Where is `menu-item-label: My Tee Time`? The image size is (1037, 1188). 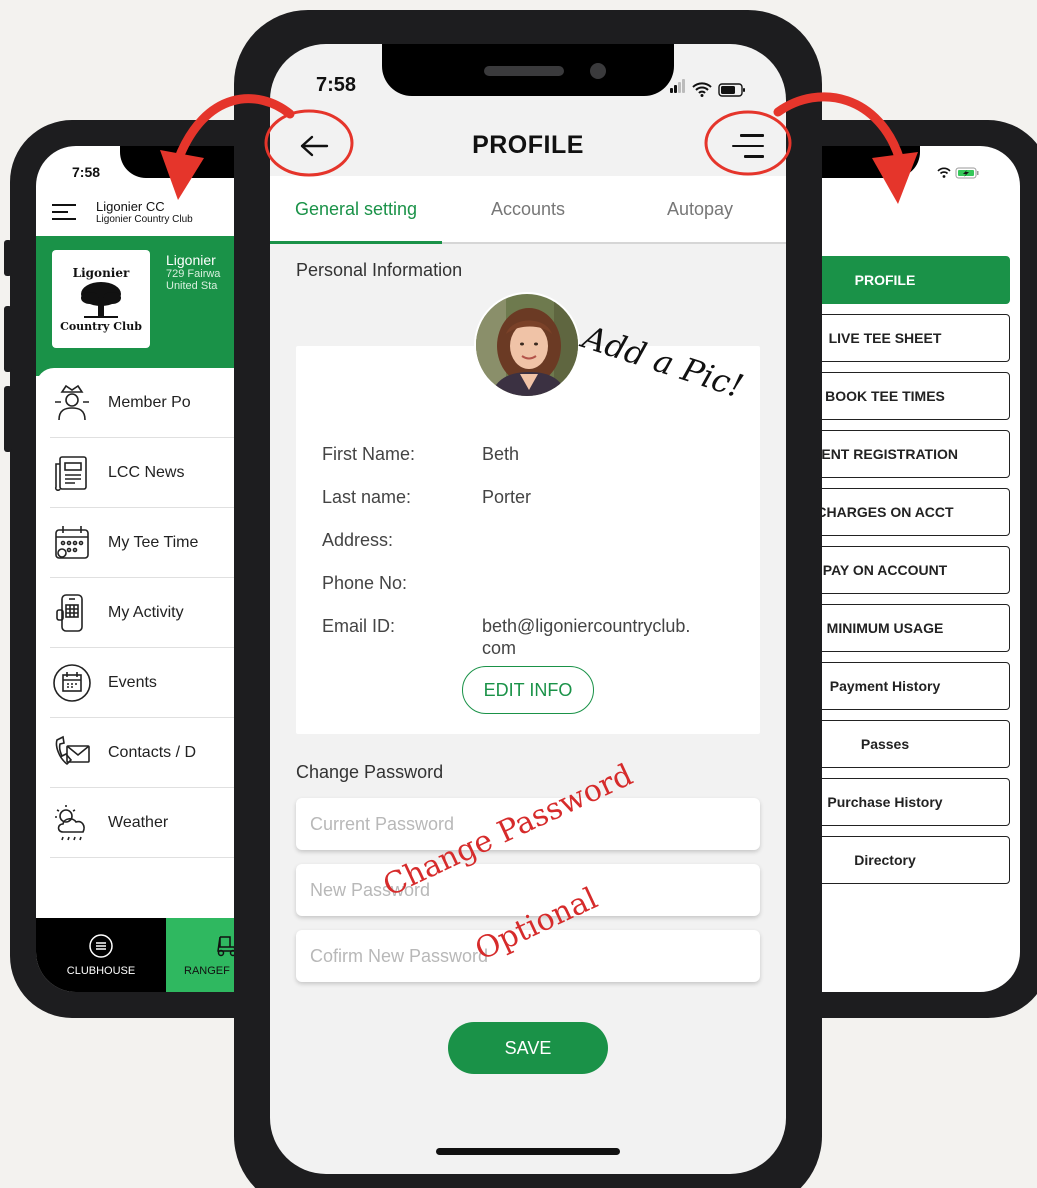
menu-item-label: My Tee Time is located at coordinates (153, 542).